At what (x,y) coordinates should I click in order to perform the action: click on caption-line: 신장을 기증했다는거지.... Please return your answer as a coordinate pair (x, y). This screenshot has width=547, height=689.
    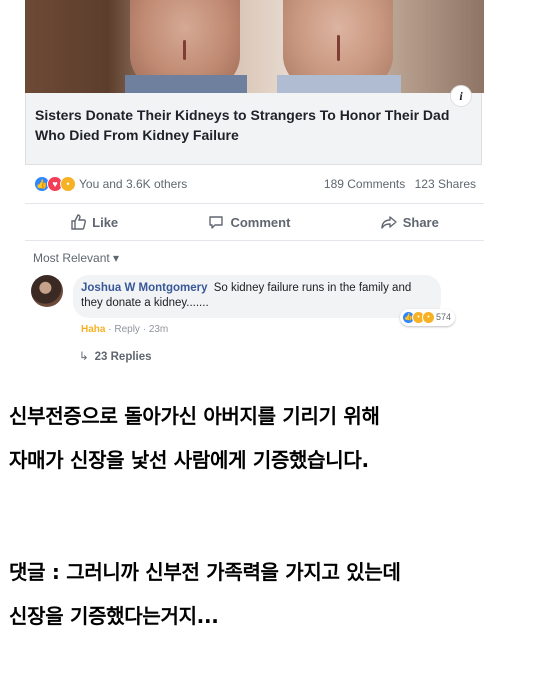
    Looking at the image, I should click on (114, 616).